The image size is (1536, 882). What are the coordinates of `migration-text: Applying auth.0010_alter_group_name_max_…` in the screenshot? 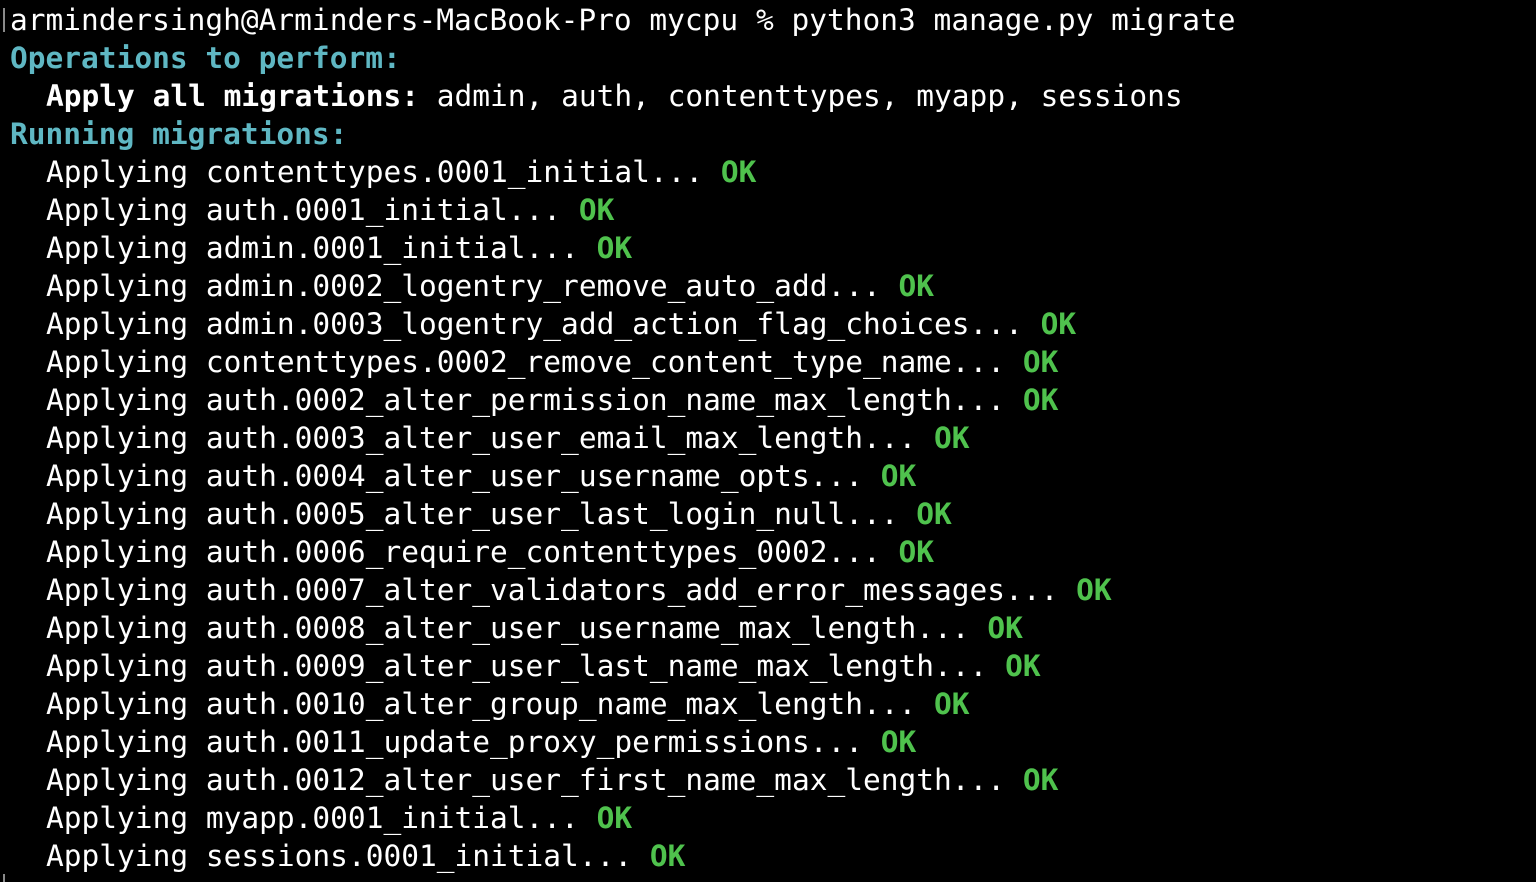 It's located at (490, 704).